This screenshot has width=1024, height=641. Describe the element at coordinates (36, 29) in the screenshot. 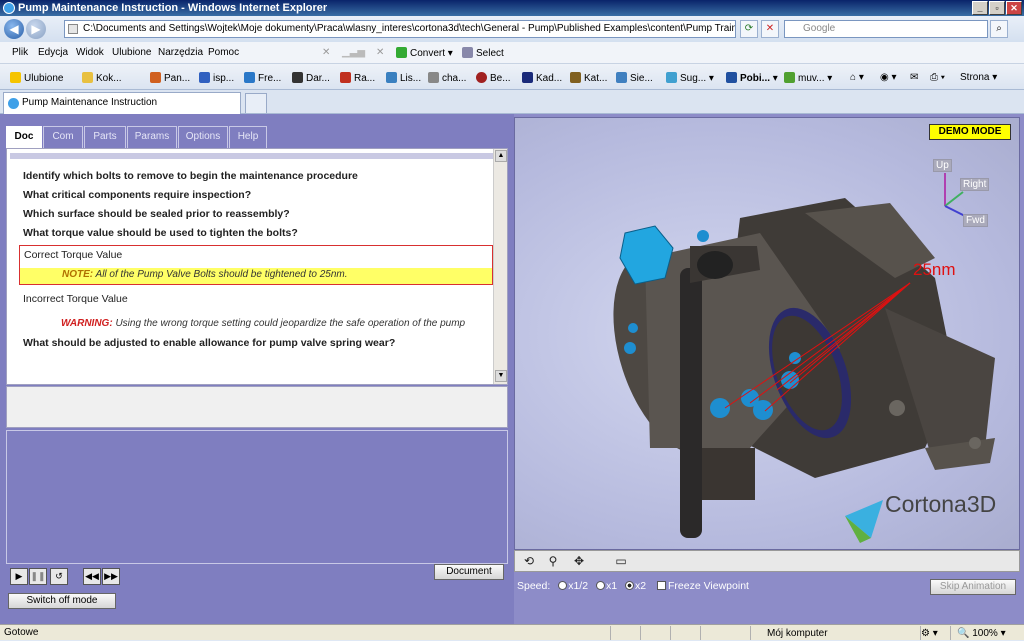

I see `forward-button: ▶` at that location.